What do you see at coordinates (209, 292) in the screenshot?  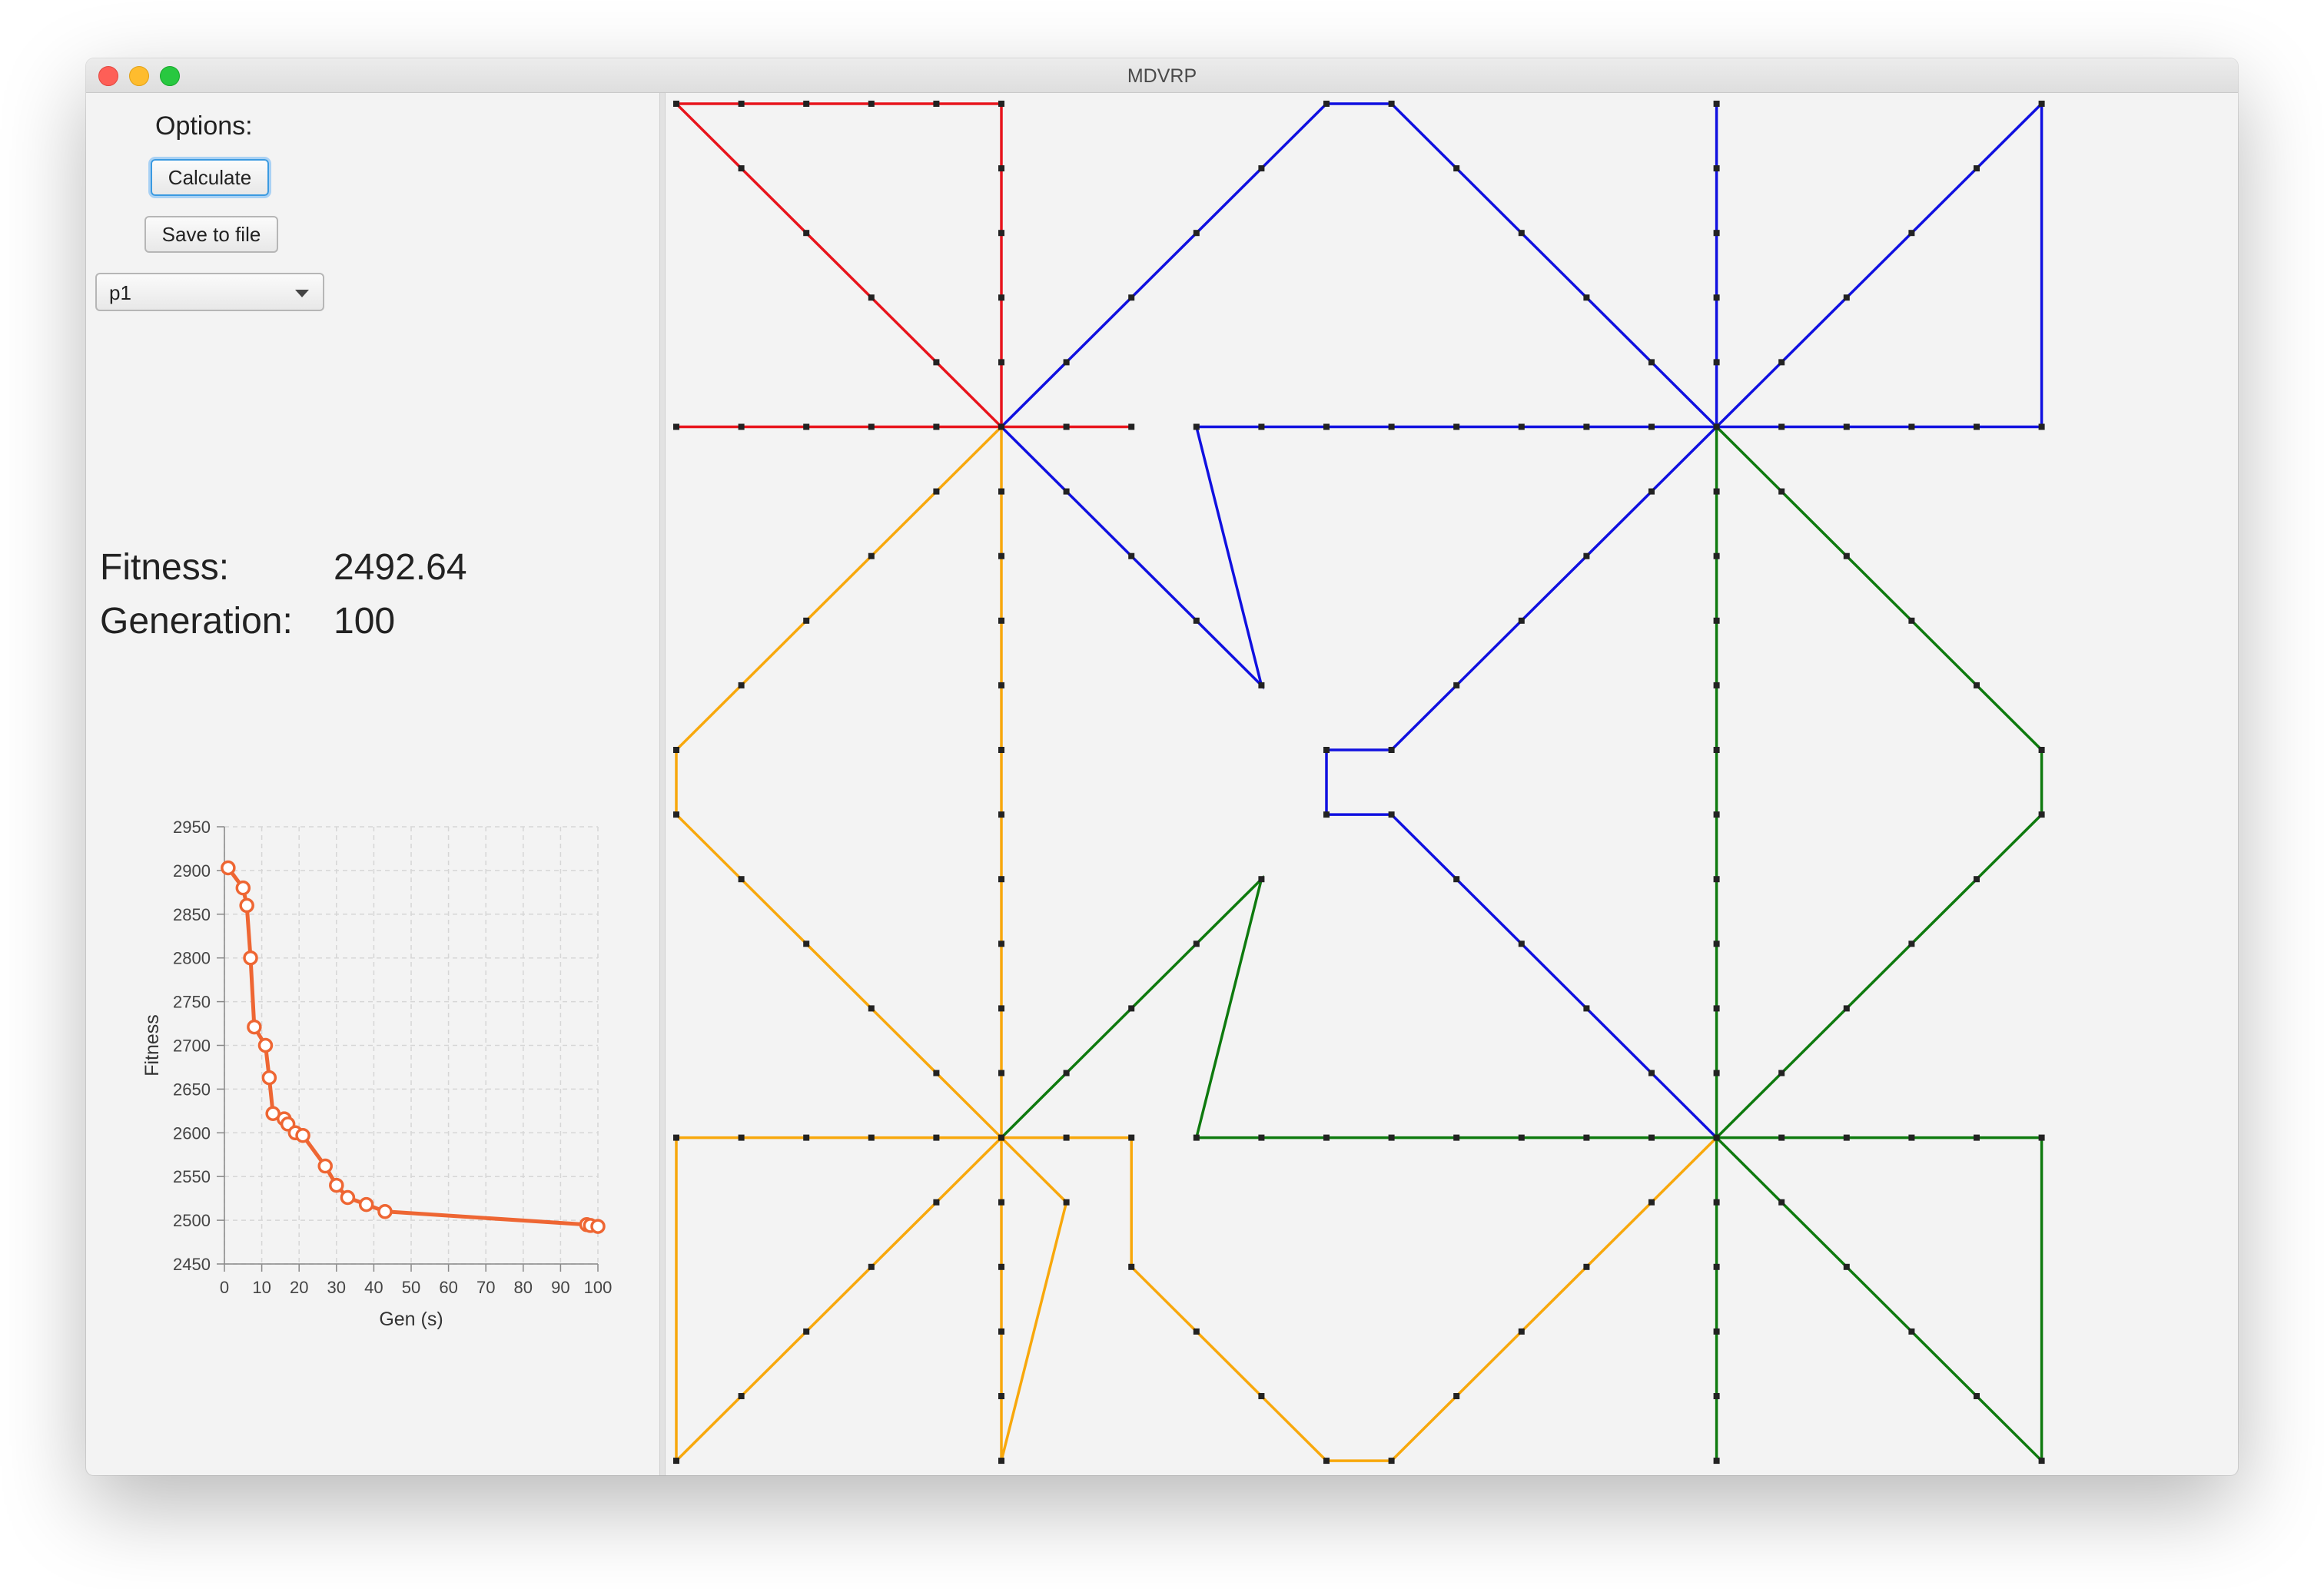 I see `problem-select: p1` at bounding box center [209, 292].